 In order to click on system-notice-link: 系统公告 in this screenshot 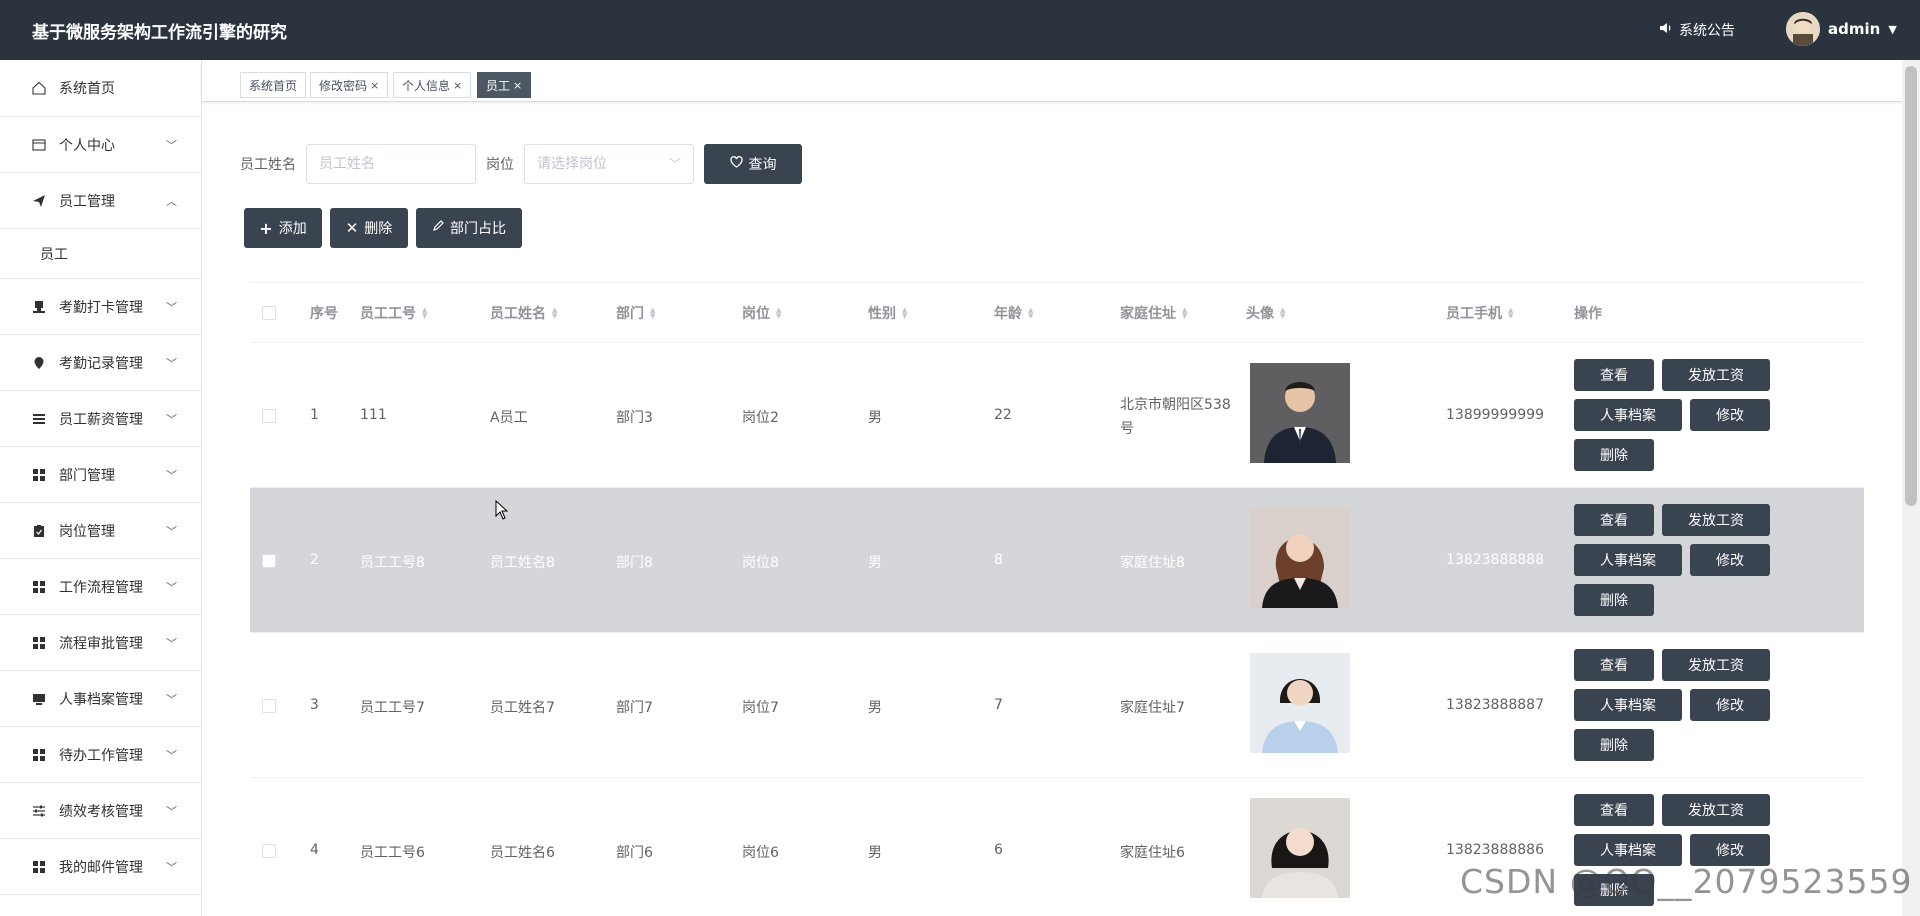, I will do `click(1697, 30)`.